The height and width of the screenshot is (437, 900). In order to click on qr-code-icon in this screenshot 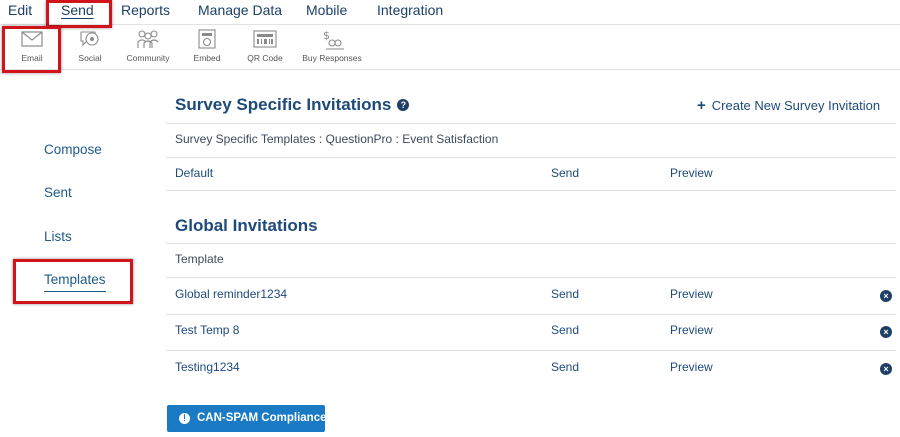, I will do `click(265, 39)`.